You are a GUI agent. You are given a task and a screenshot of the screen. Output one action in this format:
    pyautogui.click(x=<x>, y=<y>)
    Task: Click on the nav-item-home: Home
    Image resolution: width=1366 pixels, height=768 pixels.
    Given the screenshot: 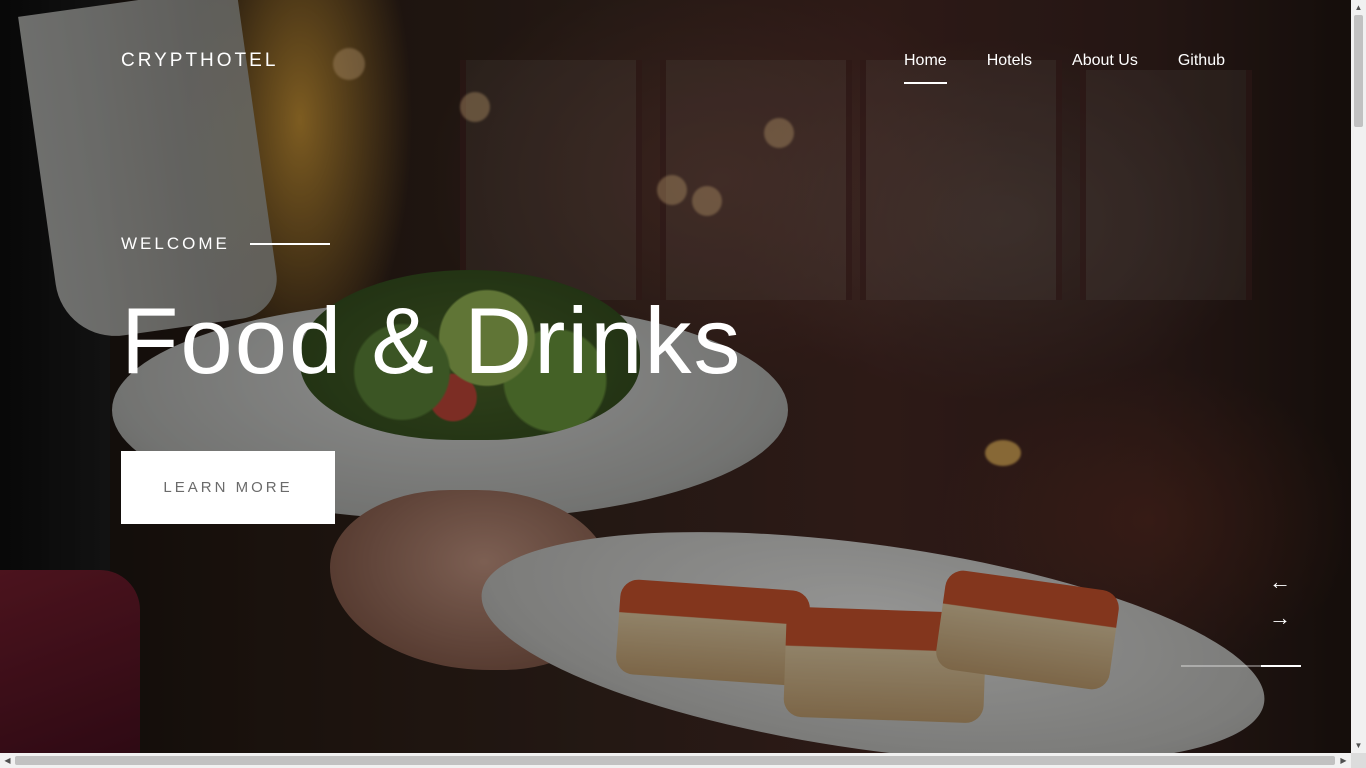 What is the action you would take?
    pyautogui.click(x=925, y=68)
    